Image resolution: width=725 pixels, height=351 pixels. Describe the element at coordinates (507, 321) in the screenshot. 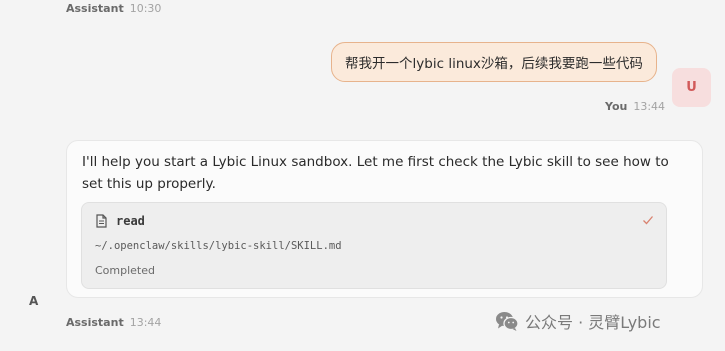

I see `wechat-icon` at that location.